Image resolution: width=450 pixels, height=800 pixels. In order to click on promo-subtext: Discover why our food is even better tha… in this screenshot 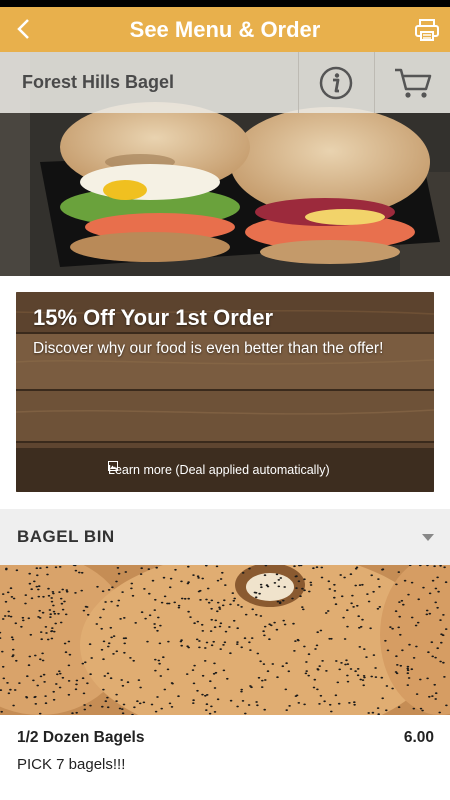, I will do `click(208, 348)`.